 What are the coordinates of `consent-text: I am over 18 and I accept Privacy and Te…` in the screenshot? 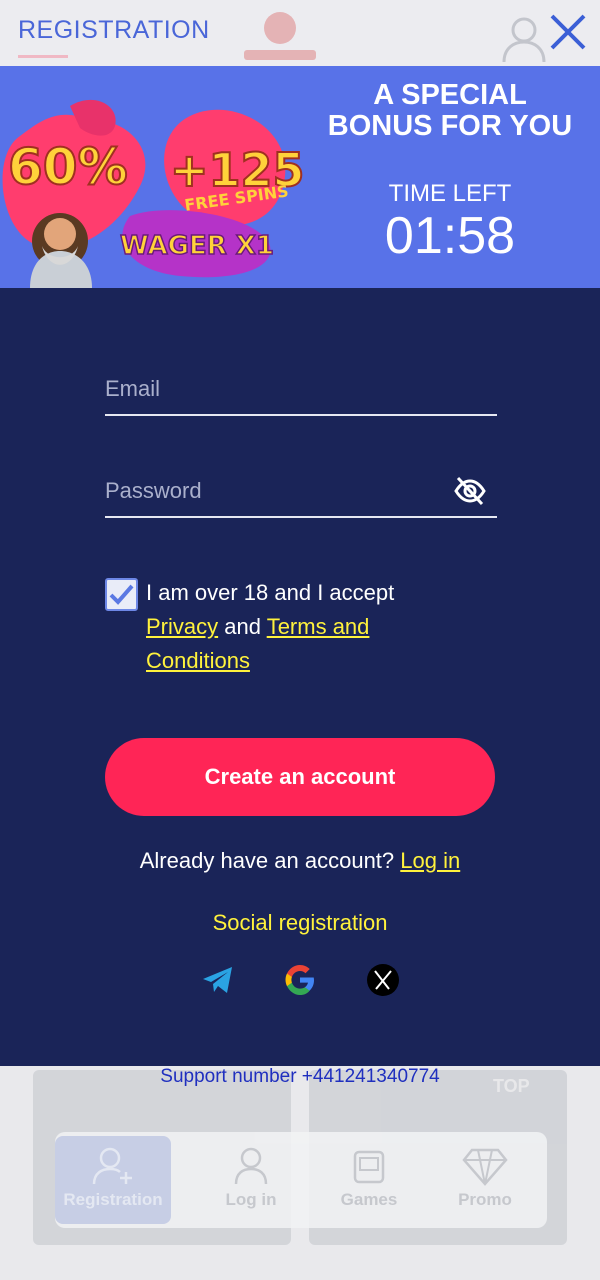 It's located at (311, 627).